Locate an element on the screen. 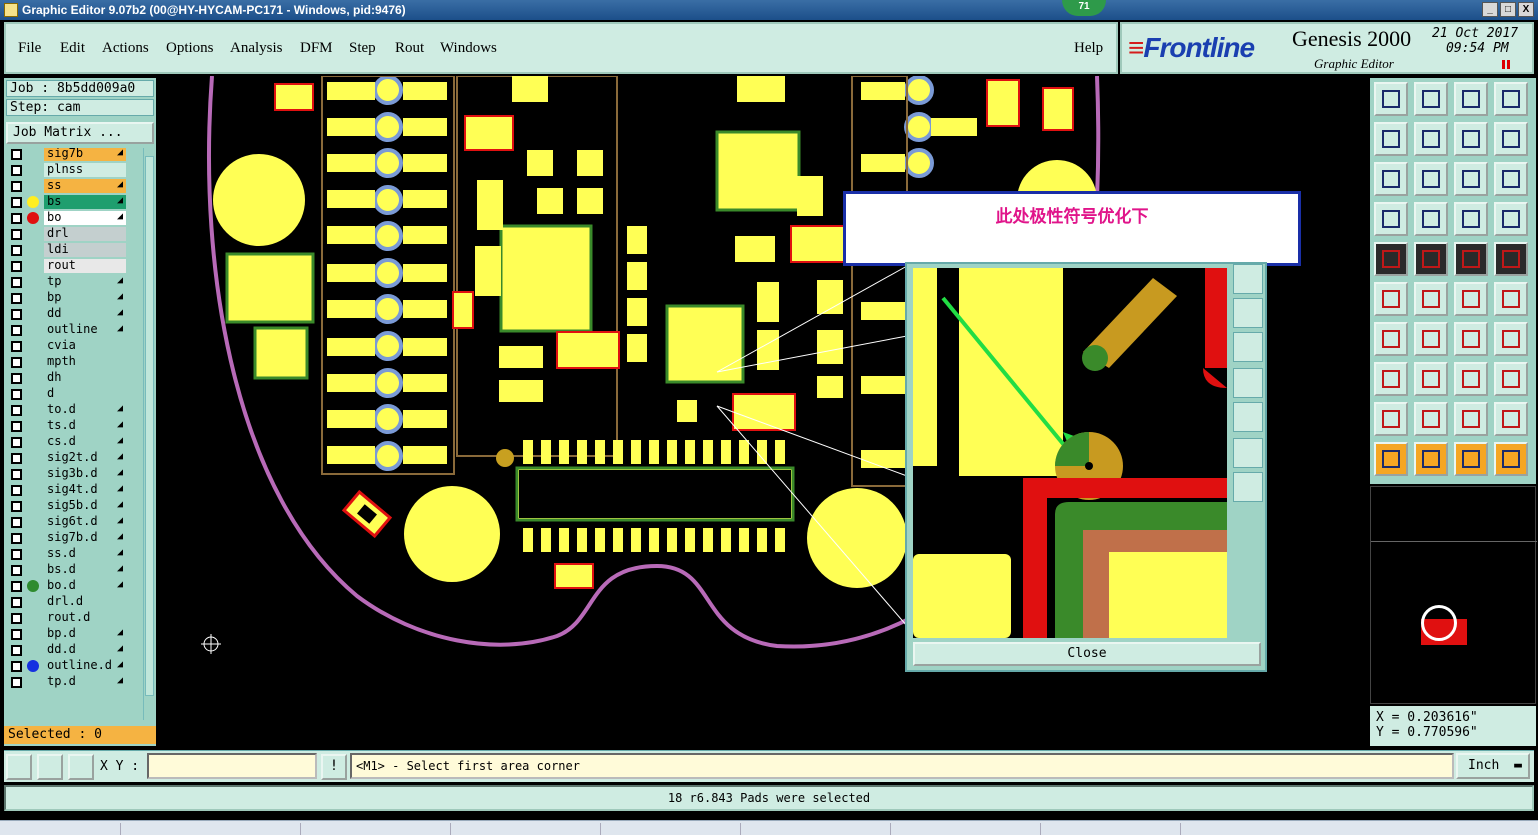  layer-name: rout.d is located at coordinates (85, 618).